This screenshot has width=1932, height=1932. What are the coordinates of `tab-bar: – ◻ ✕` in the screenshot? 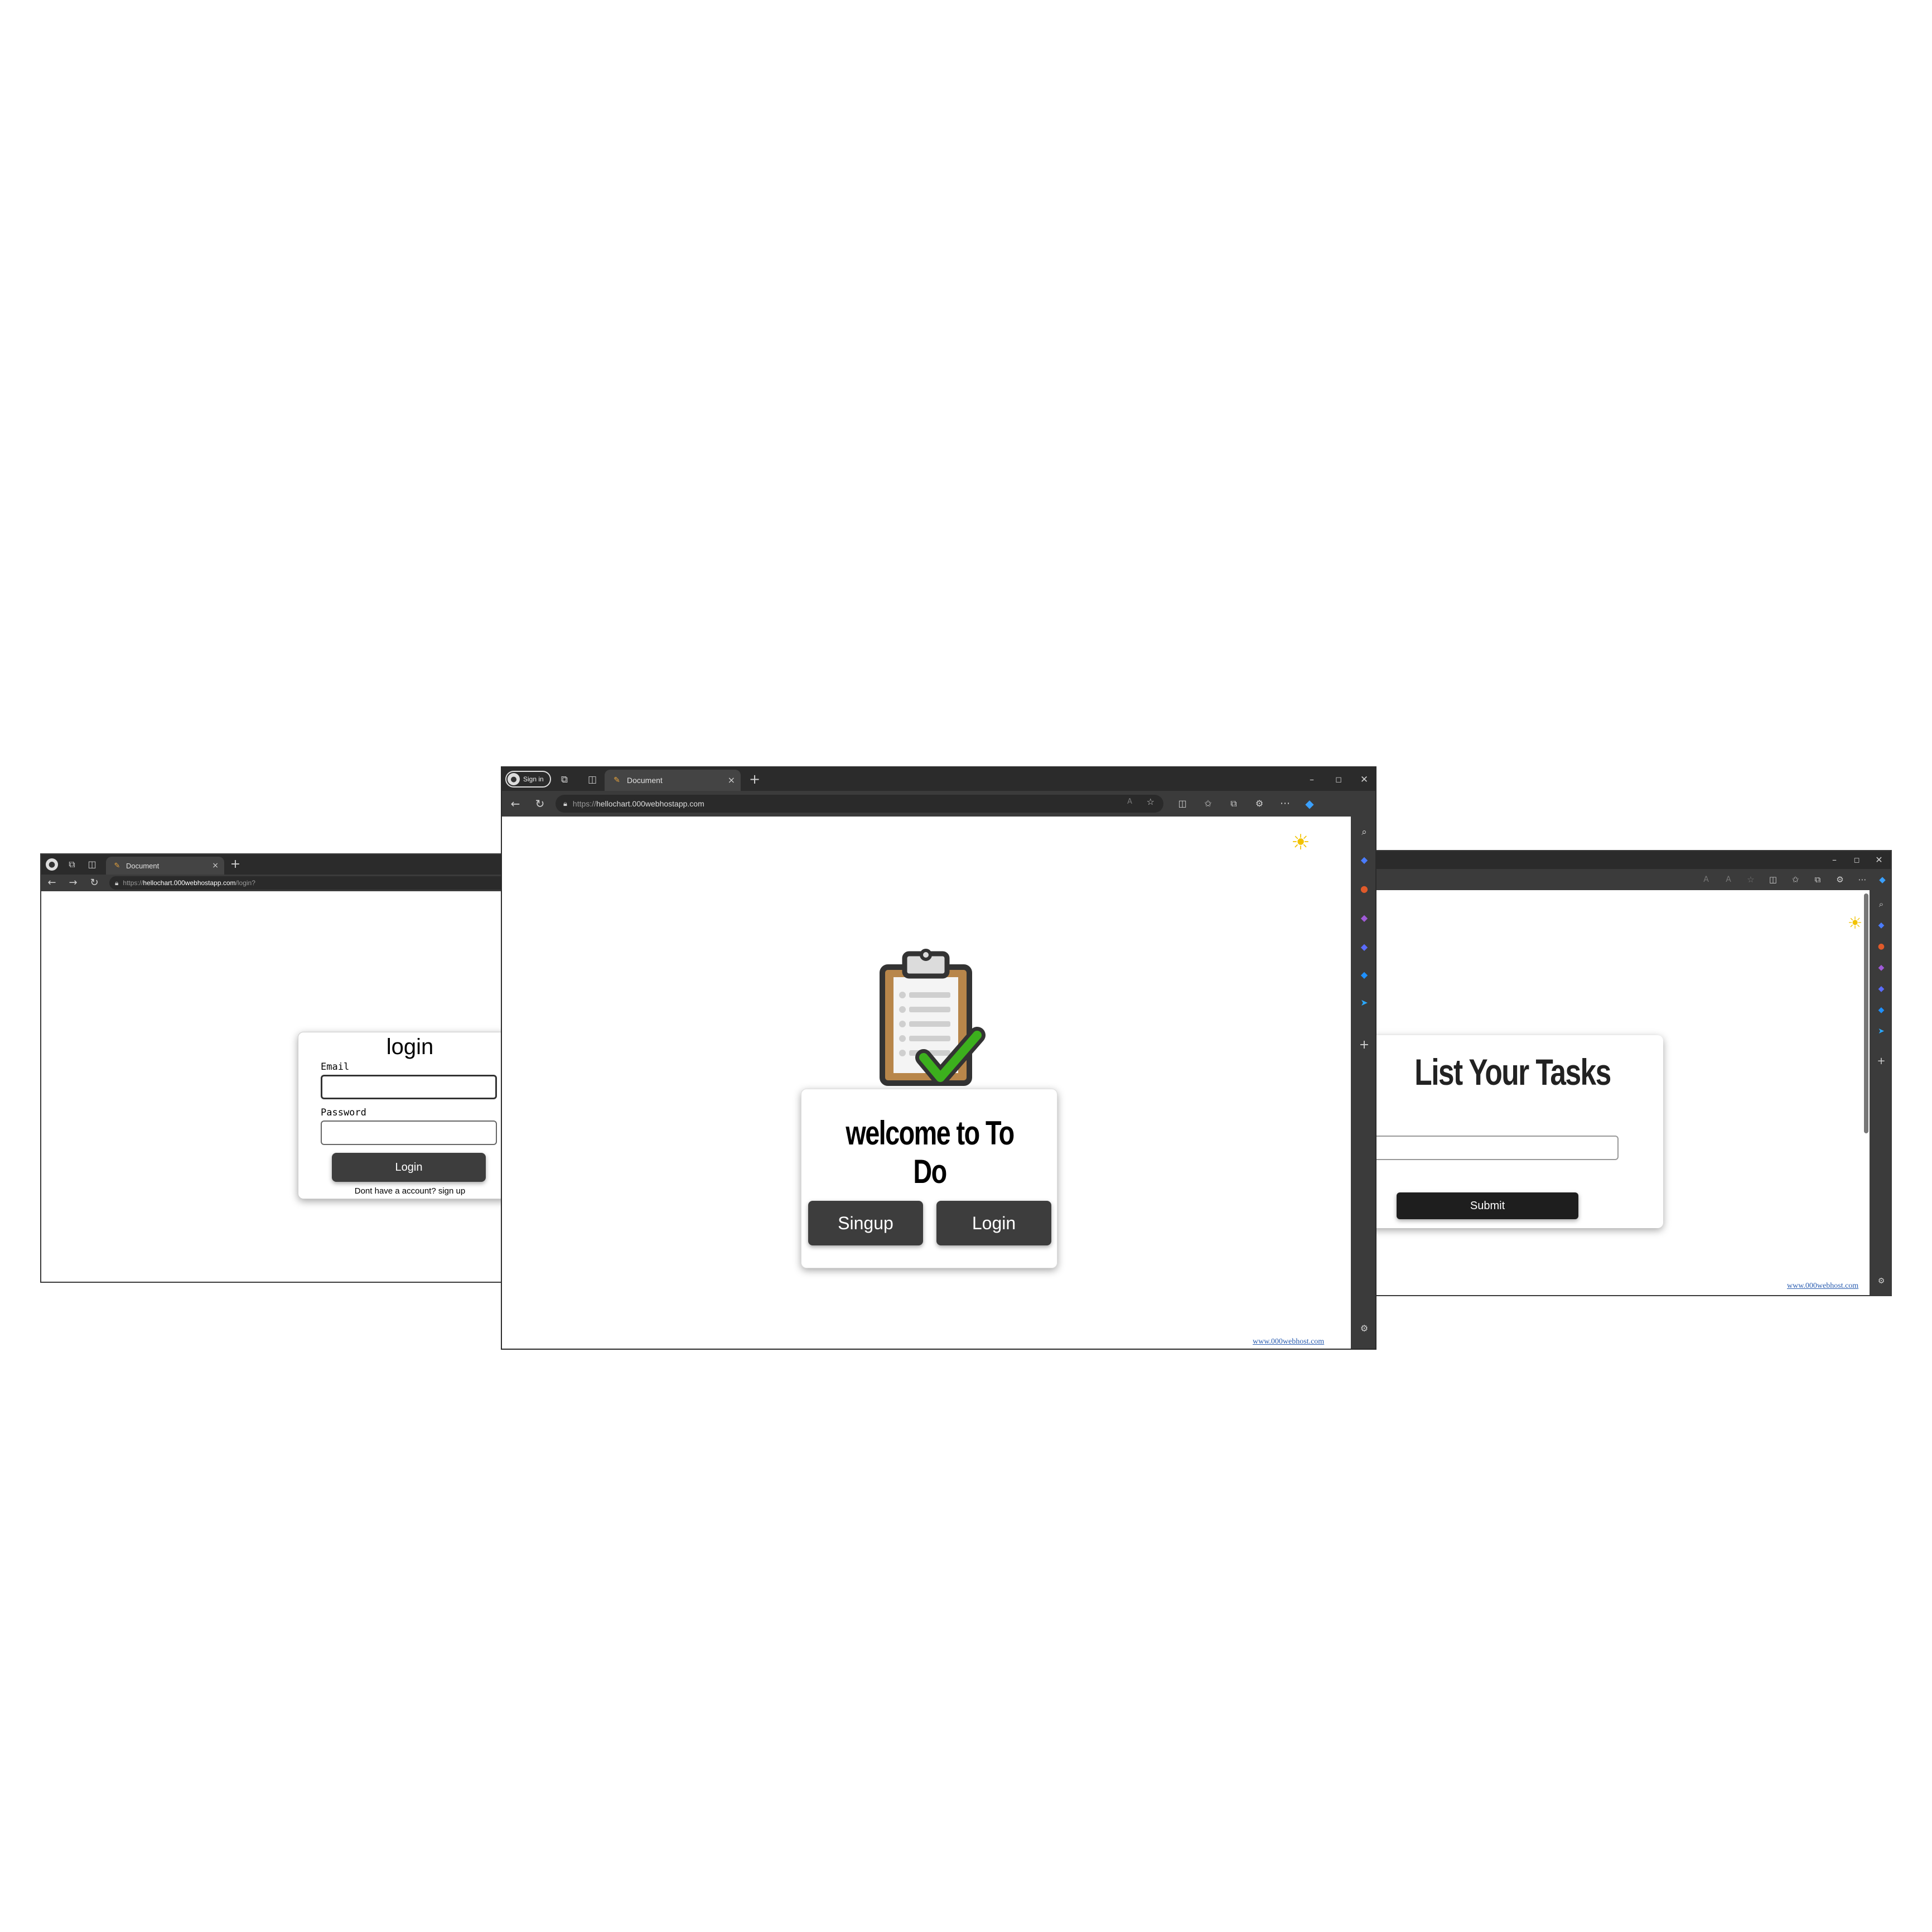 It's located at (1626, 860).